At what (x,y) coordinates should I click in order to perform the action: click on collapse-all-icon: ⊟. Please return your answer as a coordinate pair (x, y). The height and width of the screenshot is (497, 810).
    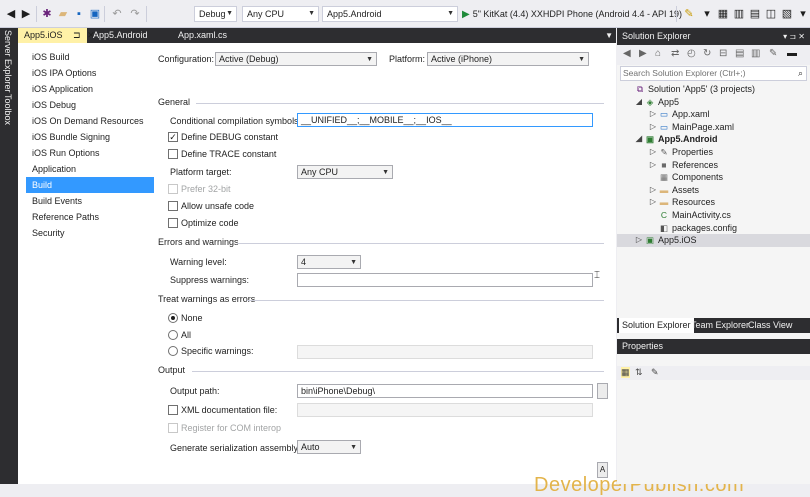
    Looking at the image, I should click on (723, 53).